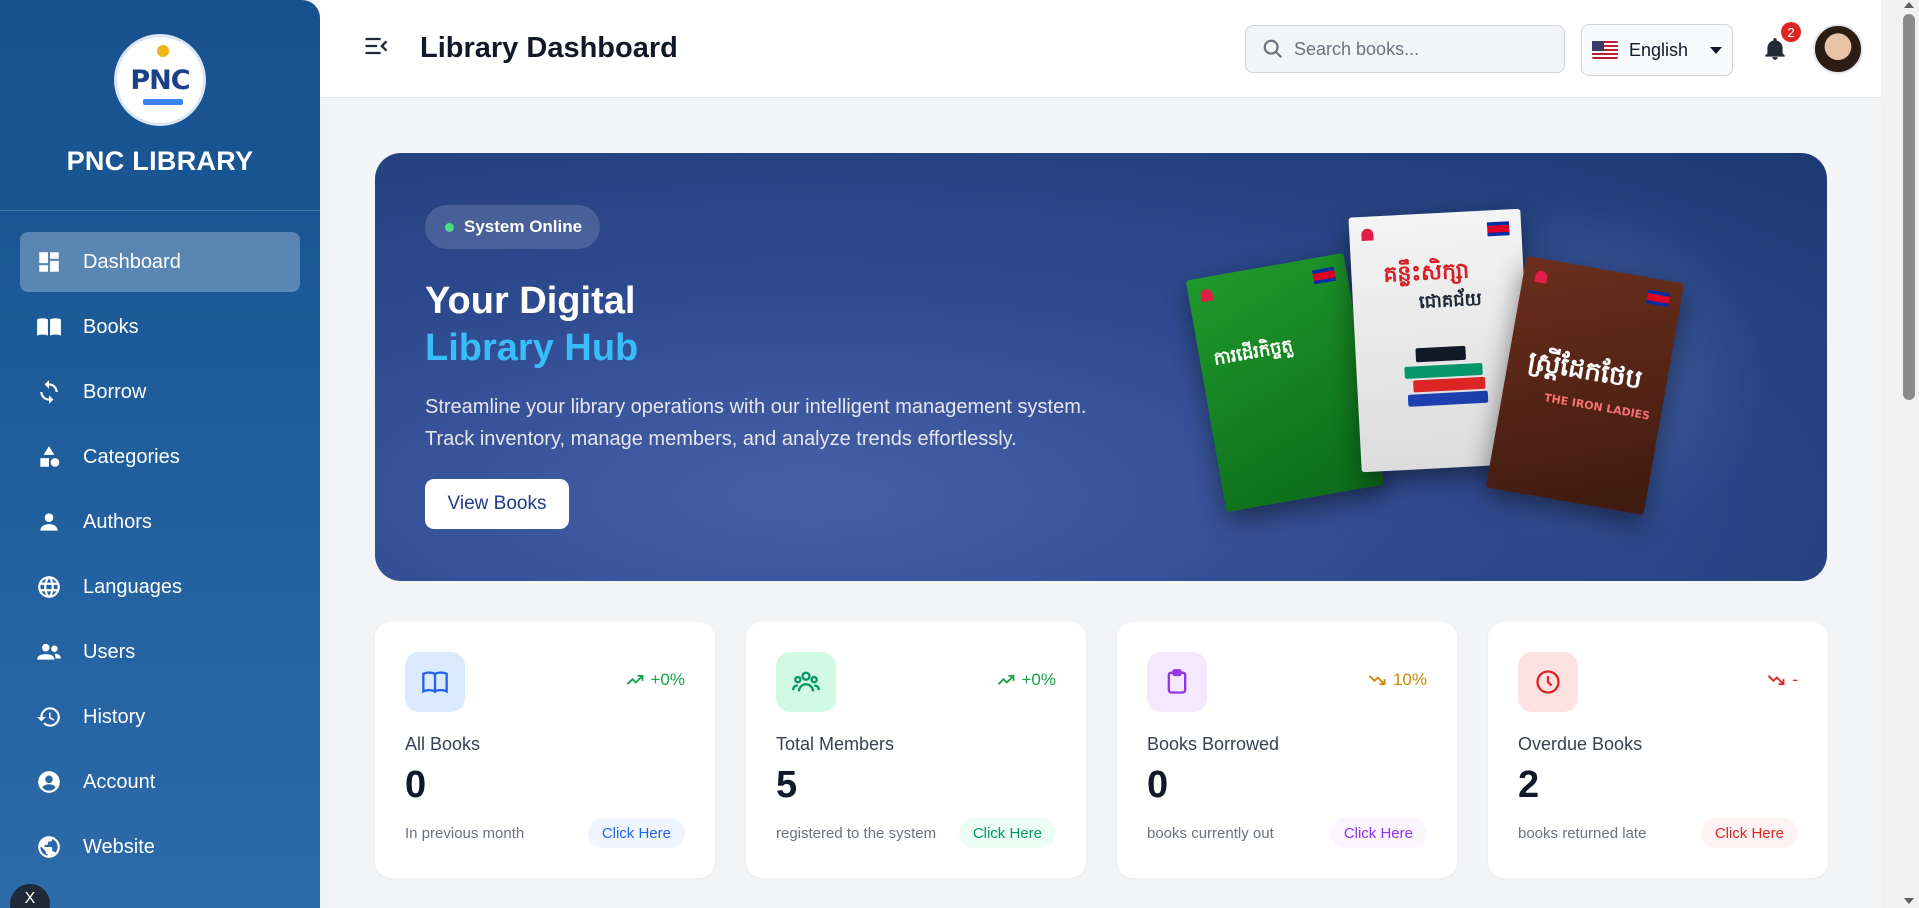  I want to click on sidebar-item-categories: Categories, so click(160, 457).